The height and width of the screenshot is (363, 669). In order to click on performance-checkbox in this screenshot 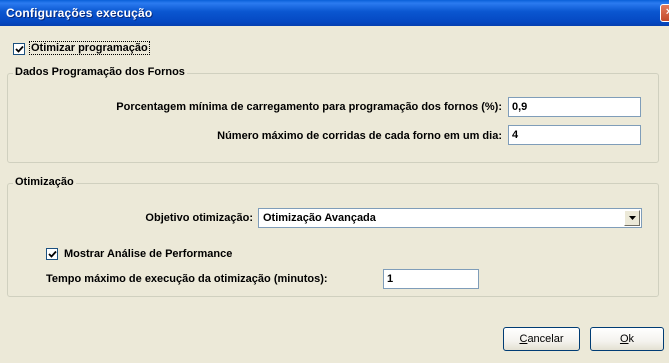, I will do `click(52, 254)`.